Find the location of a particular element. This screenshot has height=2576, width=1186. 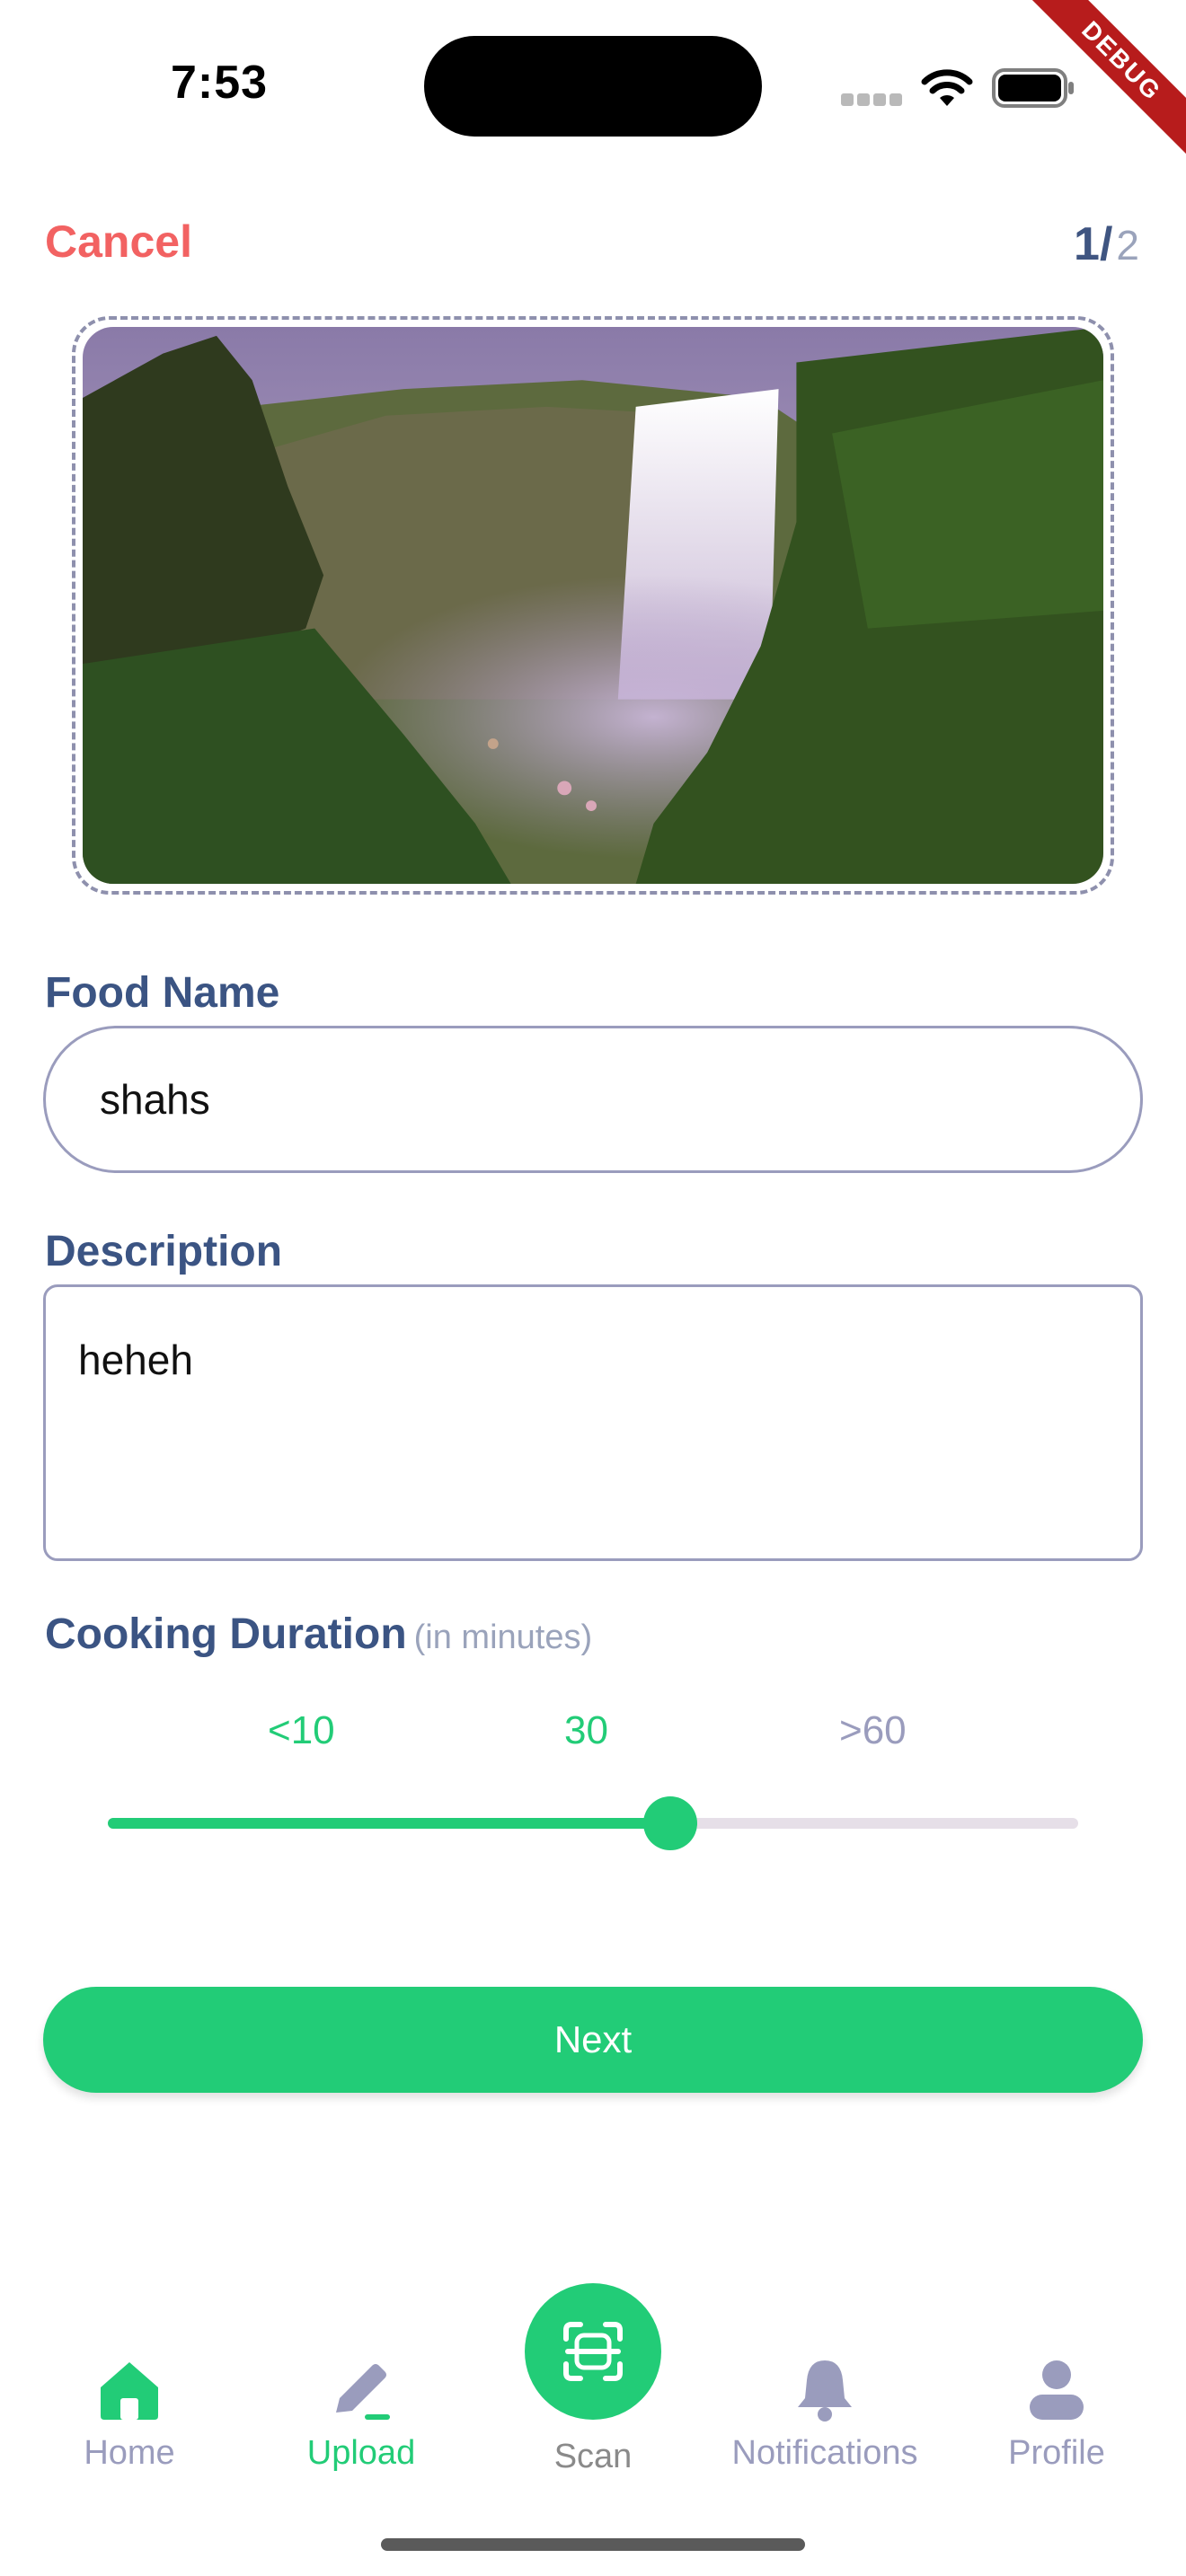

status-time: 7:53 is located at coordinates (220, 83).